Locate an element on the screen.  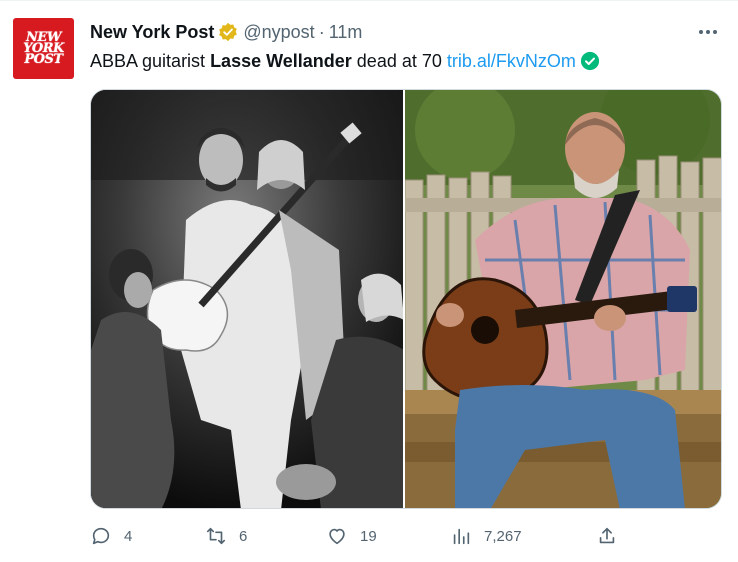
retweet-button: 6 is located at coordinates (226, 536).